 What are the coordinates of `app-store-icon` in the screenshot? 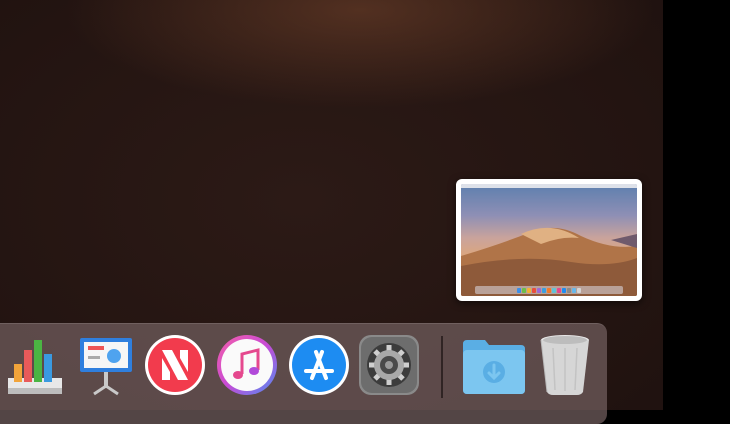 It's located at (319, 365).